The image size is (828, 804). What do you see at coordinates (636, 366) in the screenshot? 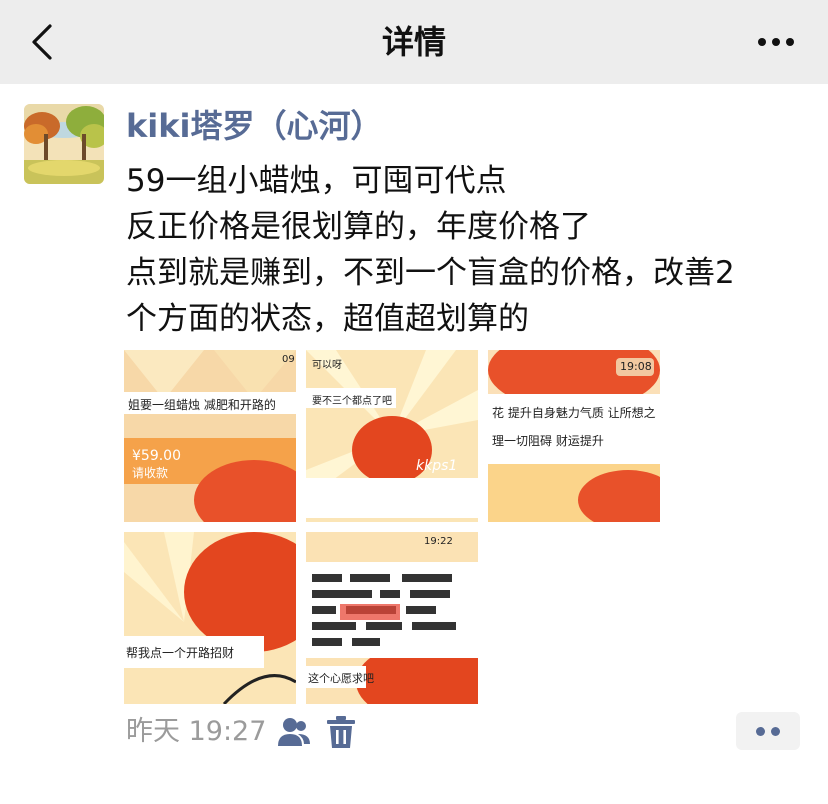
I see `photo-time: 19:08` at bounding box center [636, 366].